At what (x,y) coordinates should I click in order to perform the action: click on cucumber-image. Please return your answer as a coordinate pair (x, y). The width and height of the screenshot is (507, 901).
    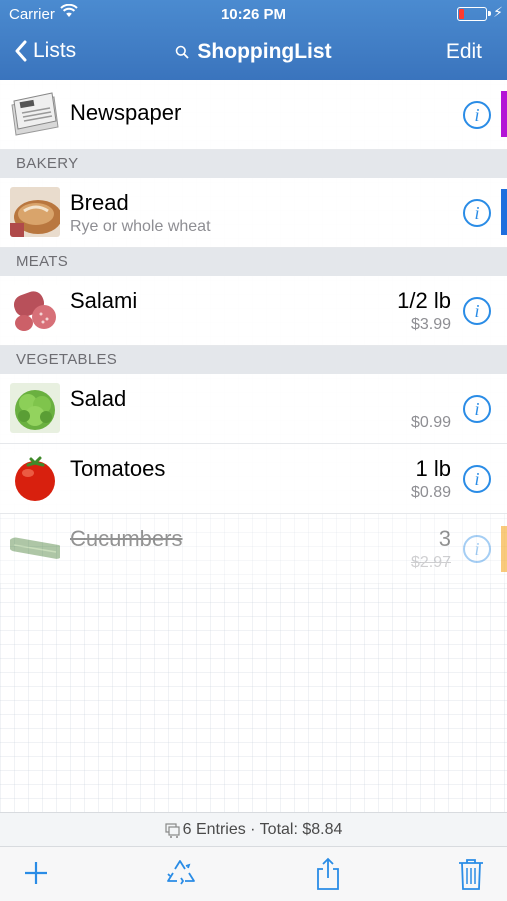
    Looking at the image, I should click on (35, 548).